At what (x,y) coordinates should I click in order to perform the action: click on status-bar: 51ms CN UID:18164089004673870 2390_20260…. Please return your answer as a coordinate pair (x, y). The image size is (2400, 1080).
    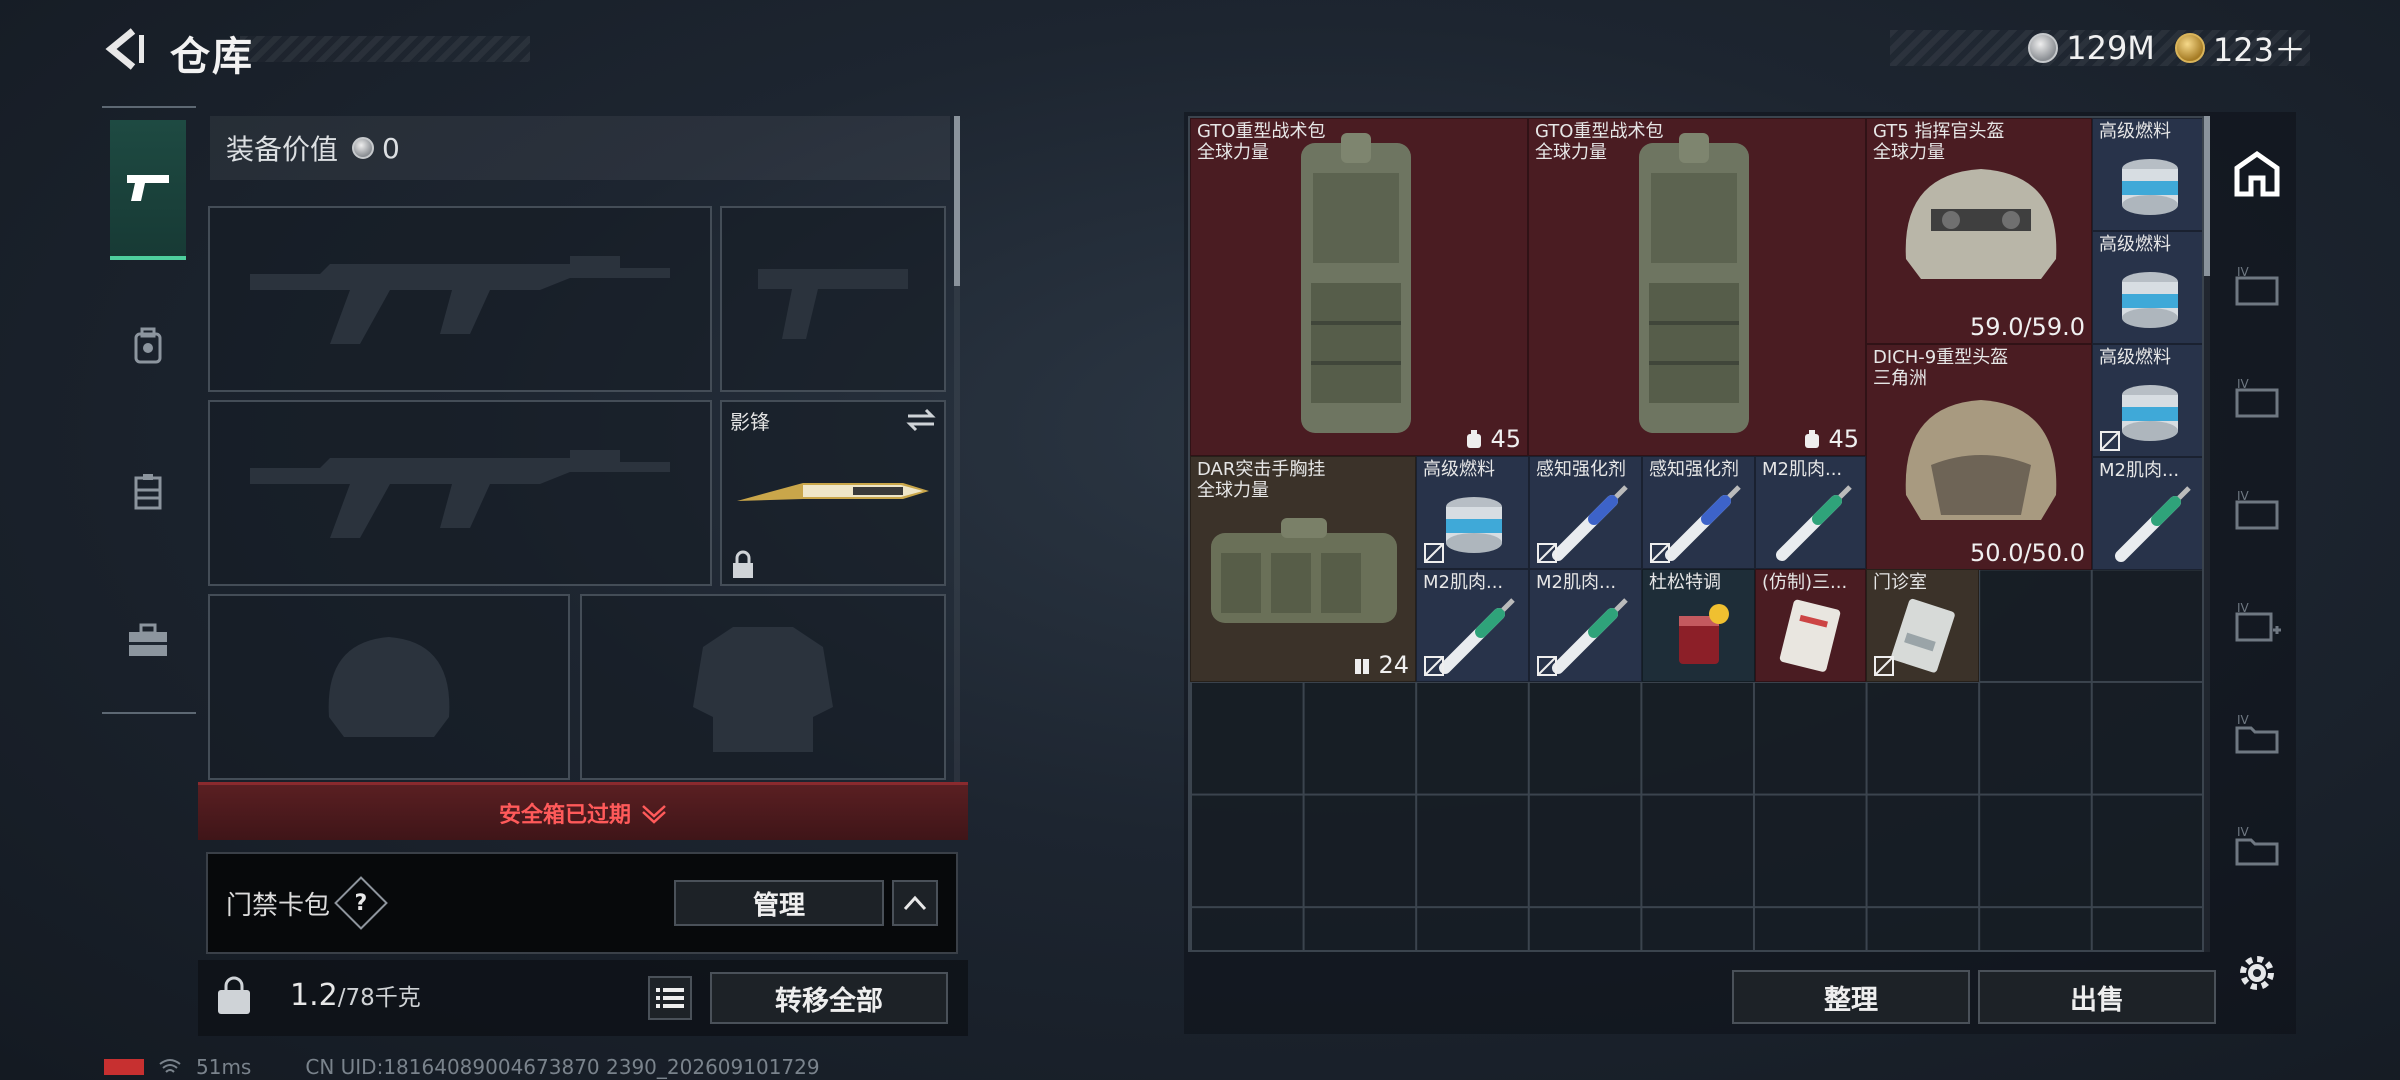
    Looking at the image, I should click on (462, 1067).